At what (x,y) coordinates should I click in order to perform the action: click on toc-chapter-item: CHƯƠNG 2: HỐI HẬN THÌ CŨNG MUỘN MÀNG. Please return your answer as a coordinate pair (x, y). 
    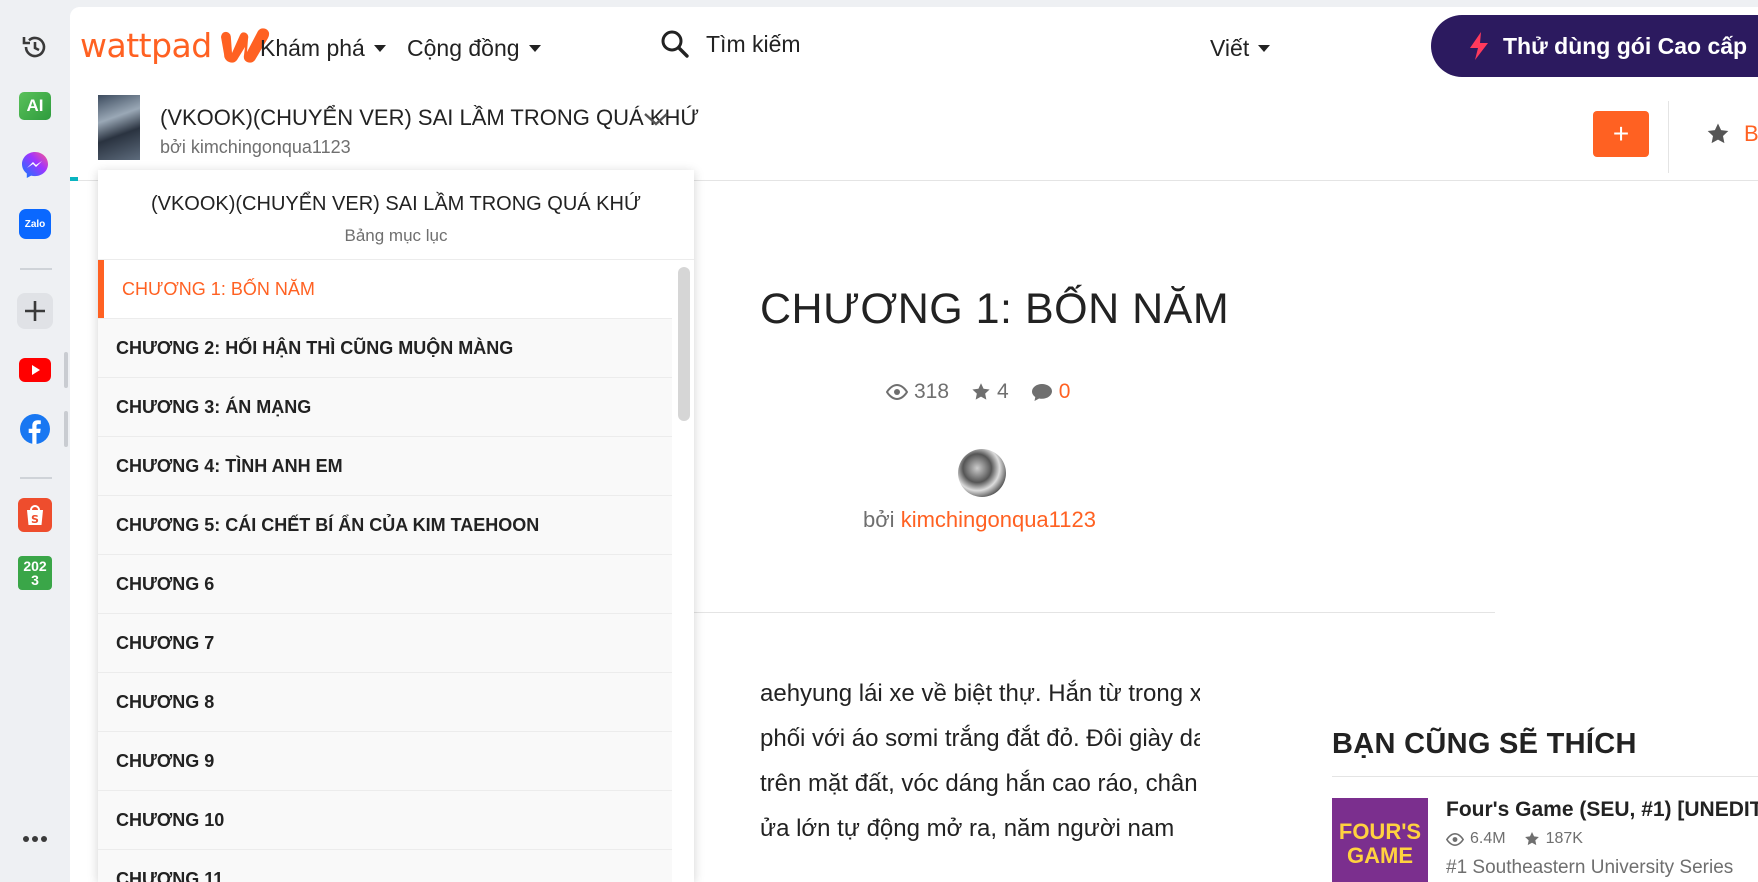
    Looking at the image, I should click on (385, 348).